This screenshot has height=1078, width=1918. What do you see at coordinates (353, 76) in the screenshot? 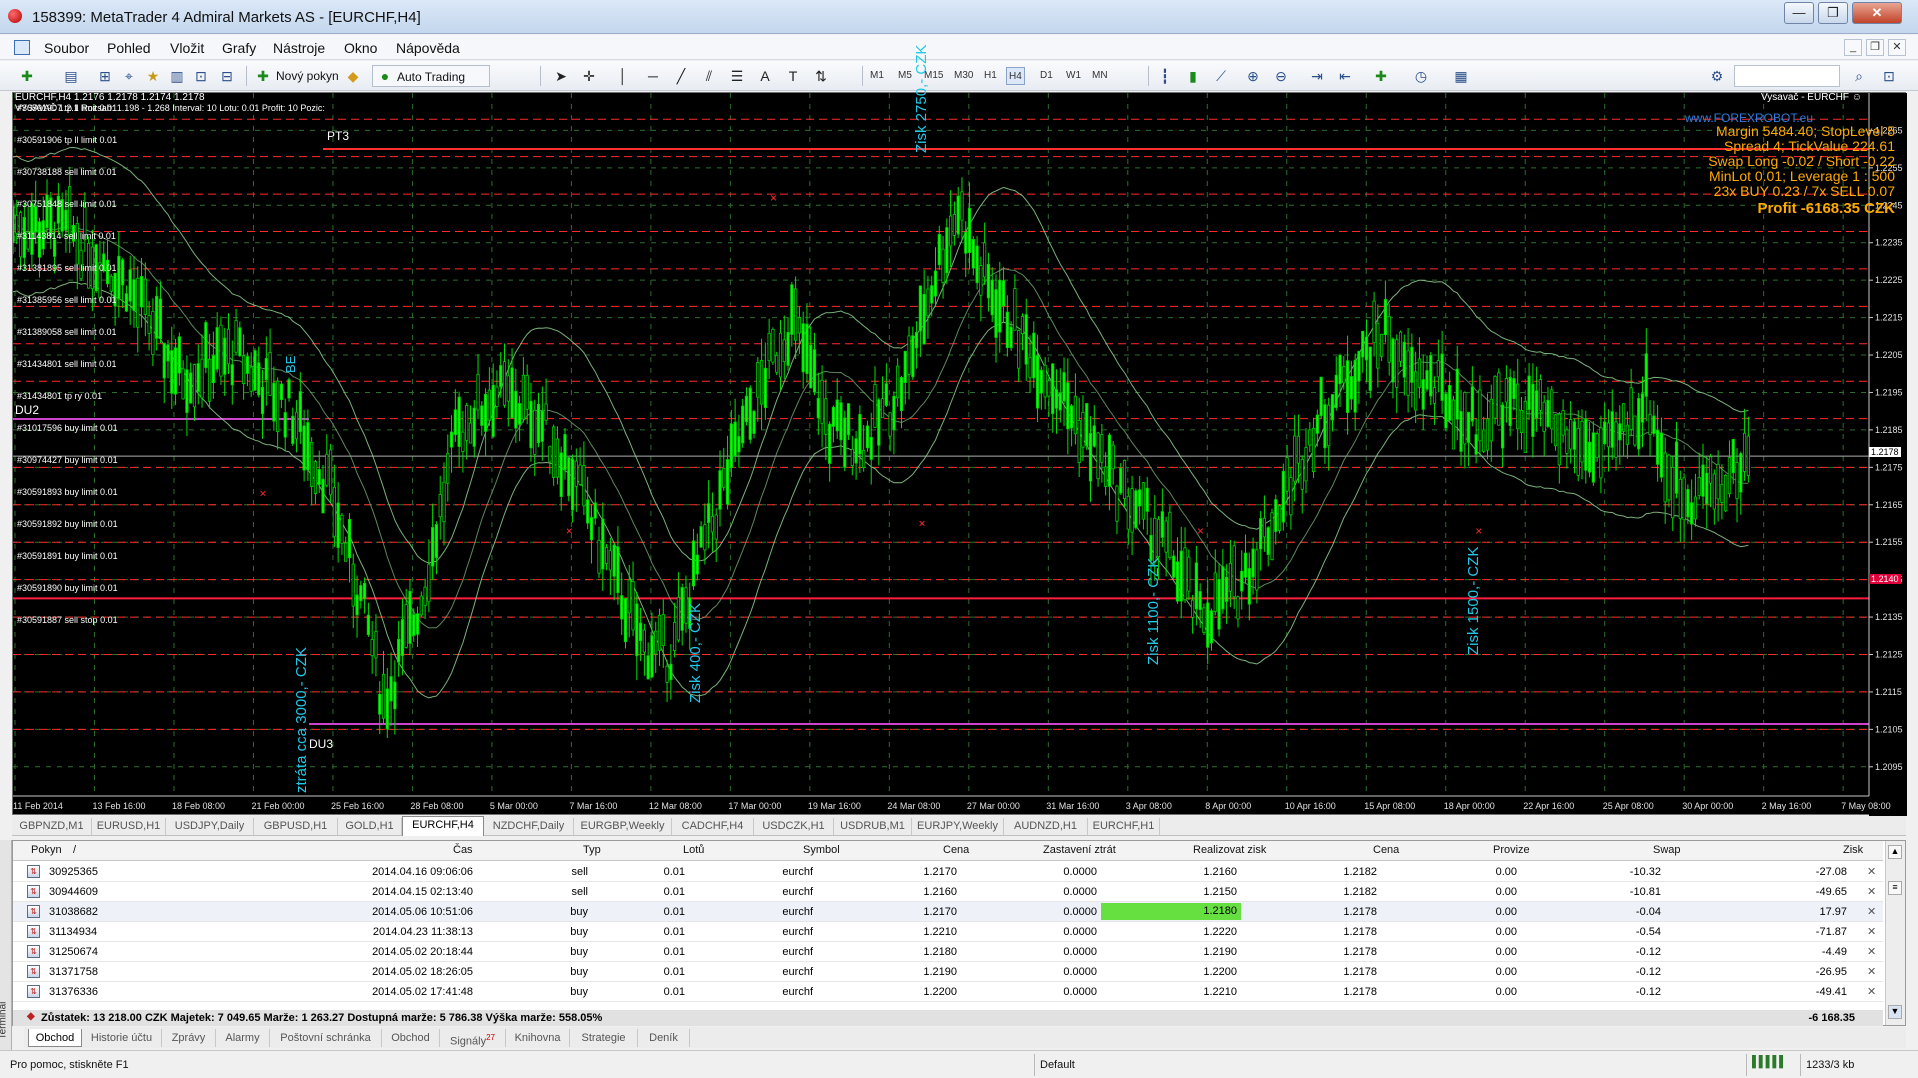
I see `metaeditor-icon: ◆` at bounding box center [353, 76].